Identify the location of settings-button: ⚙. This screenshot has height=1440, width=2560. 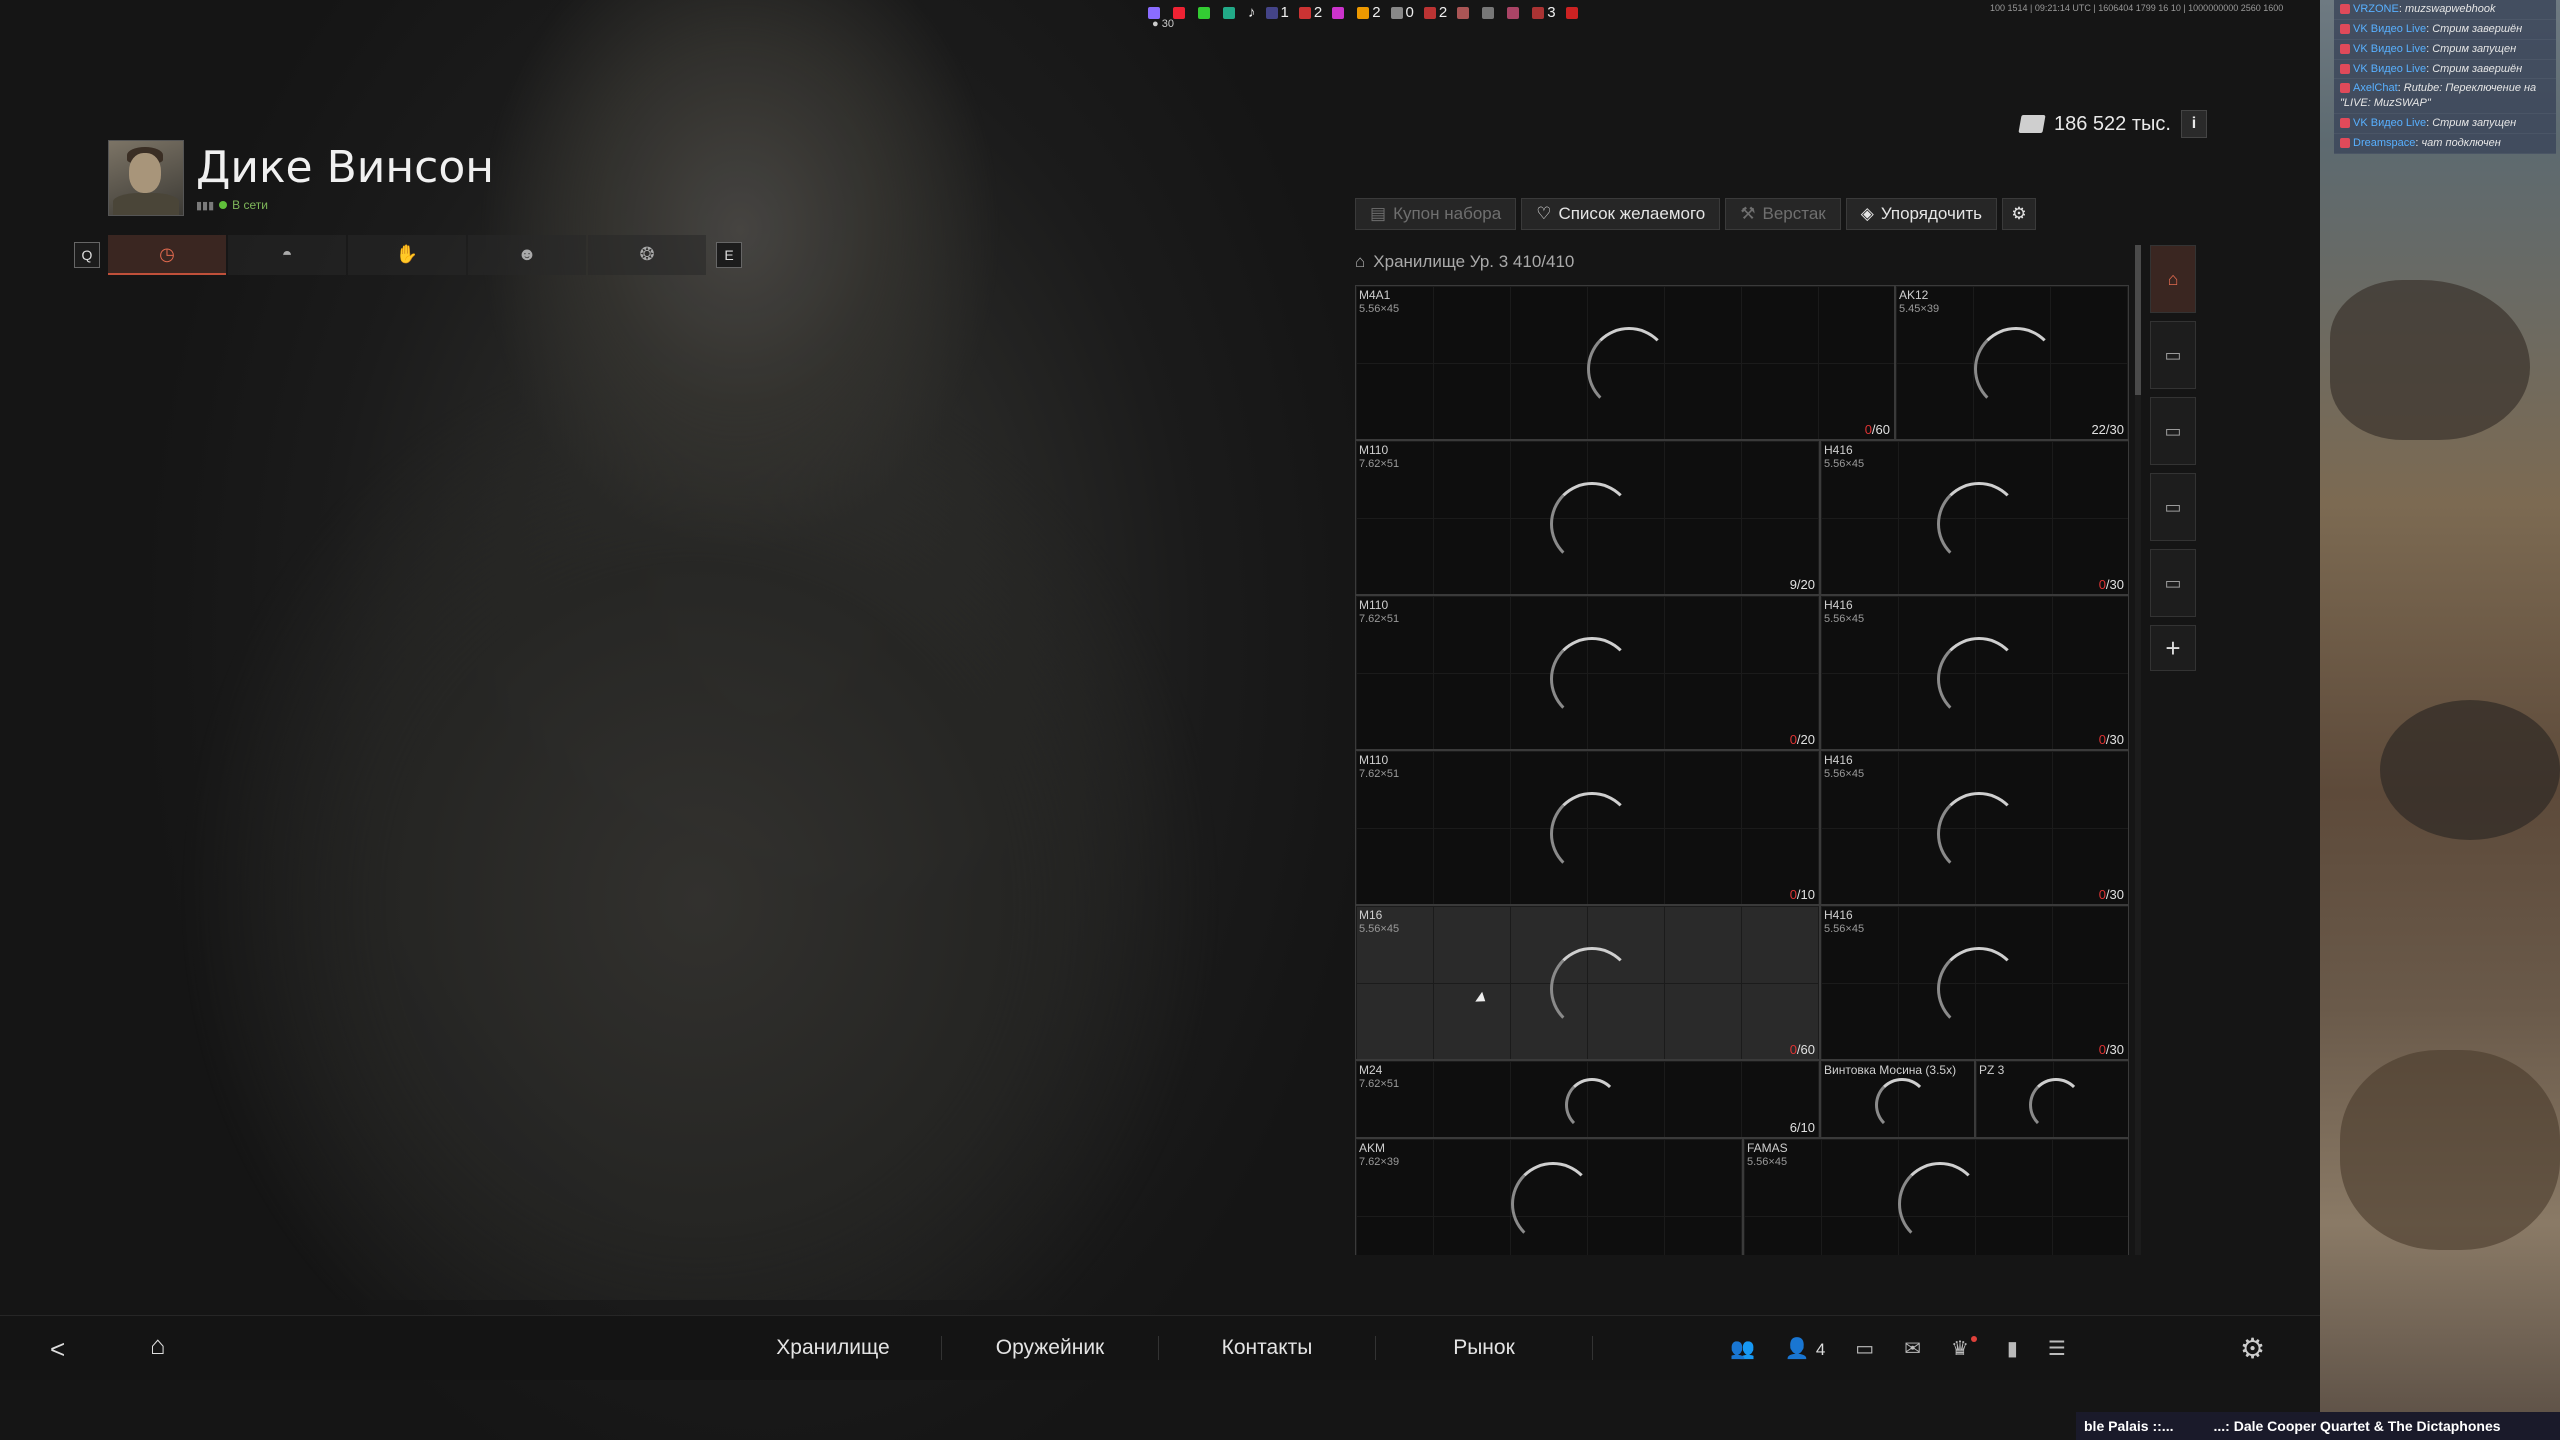
(2252, 1348).